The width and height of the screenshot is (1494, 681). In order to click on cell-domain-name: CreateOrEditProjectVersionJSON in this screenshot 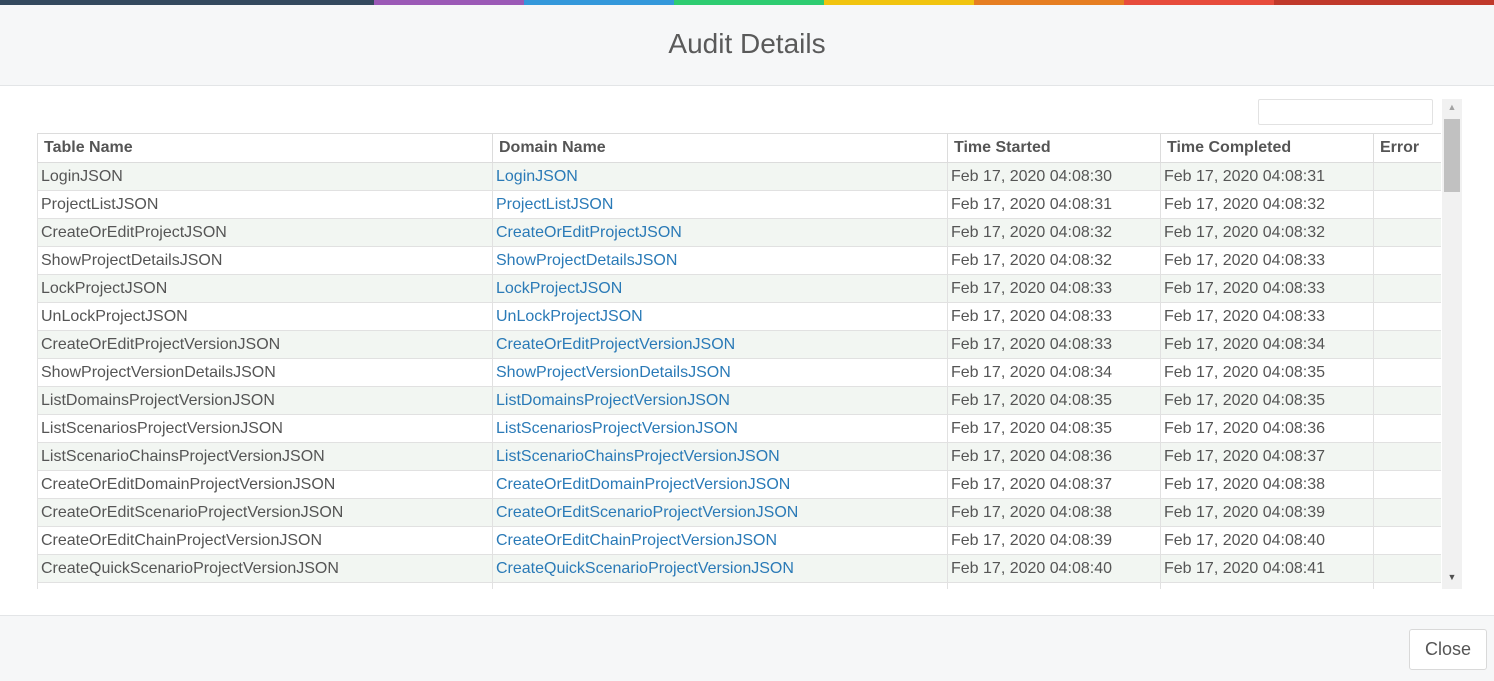, I will do `click(720, 344)`.